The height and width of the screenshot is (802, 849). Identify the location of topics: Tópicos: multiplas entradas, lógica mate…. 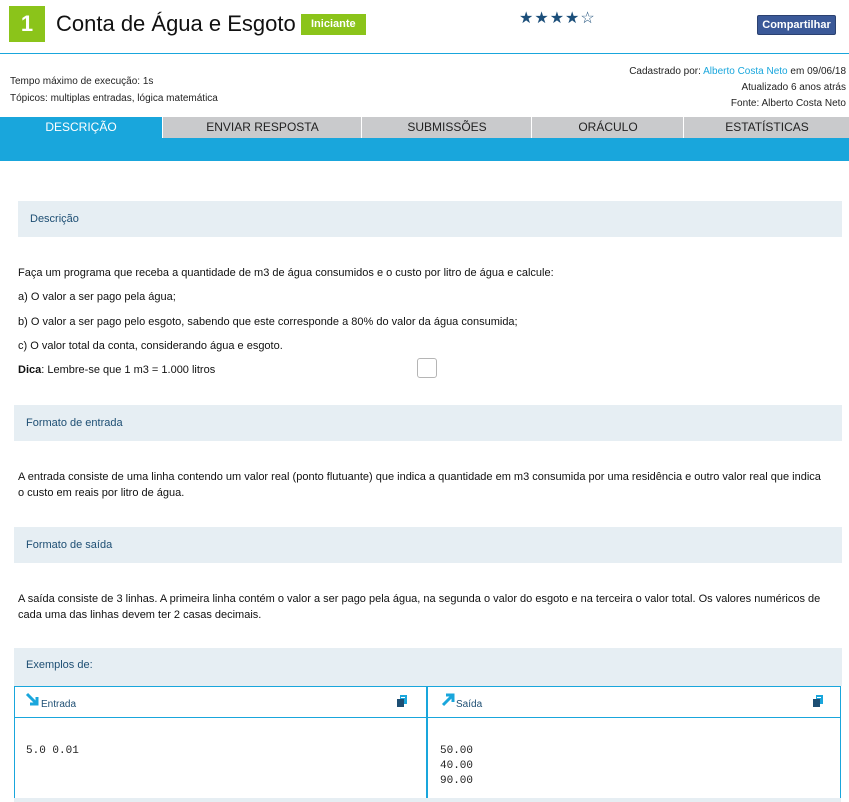
(114, 98).